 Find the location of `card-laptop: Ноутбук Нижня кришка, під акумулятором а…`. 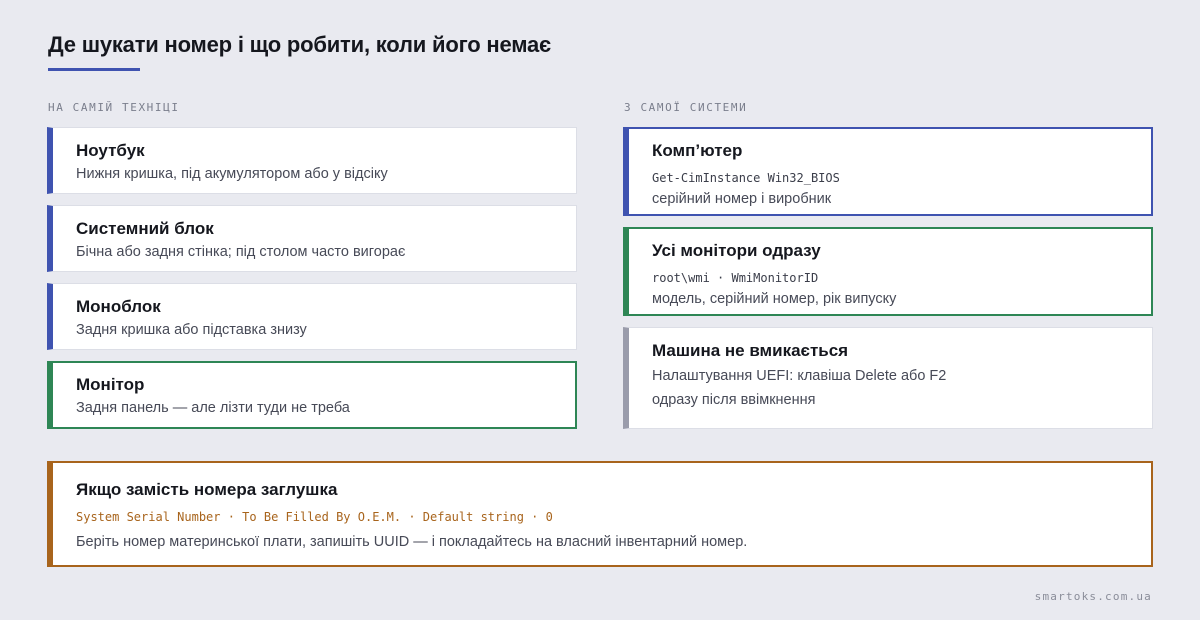

card-laptop: Ноутбук Нижня кришка, під акумулятором а… is located at coordinates (312, 160).